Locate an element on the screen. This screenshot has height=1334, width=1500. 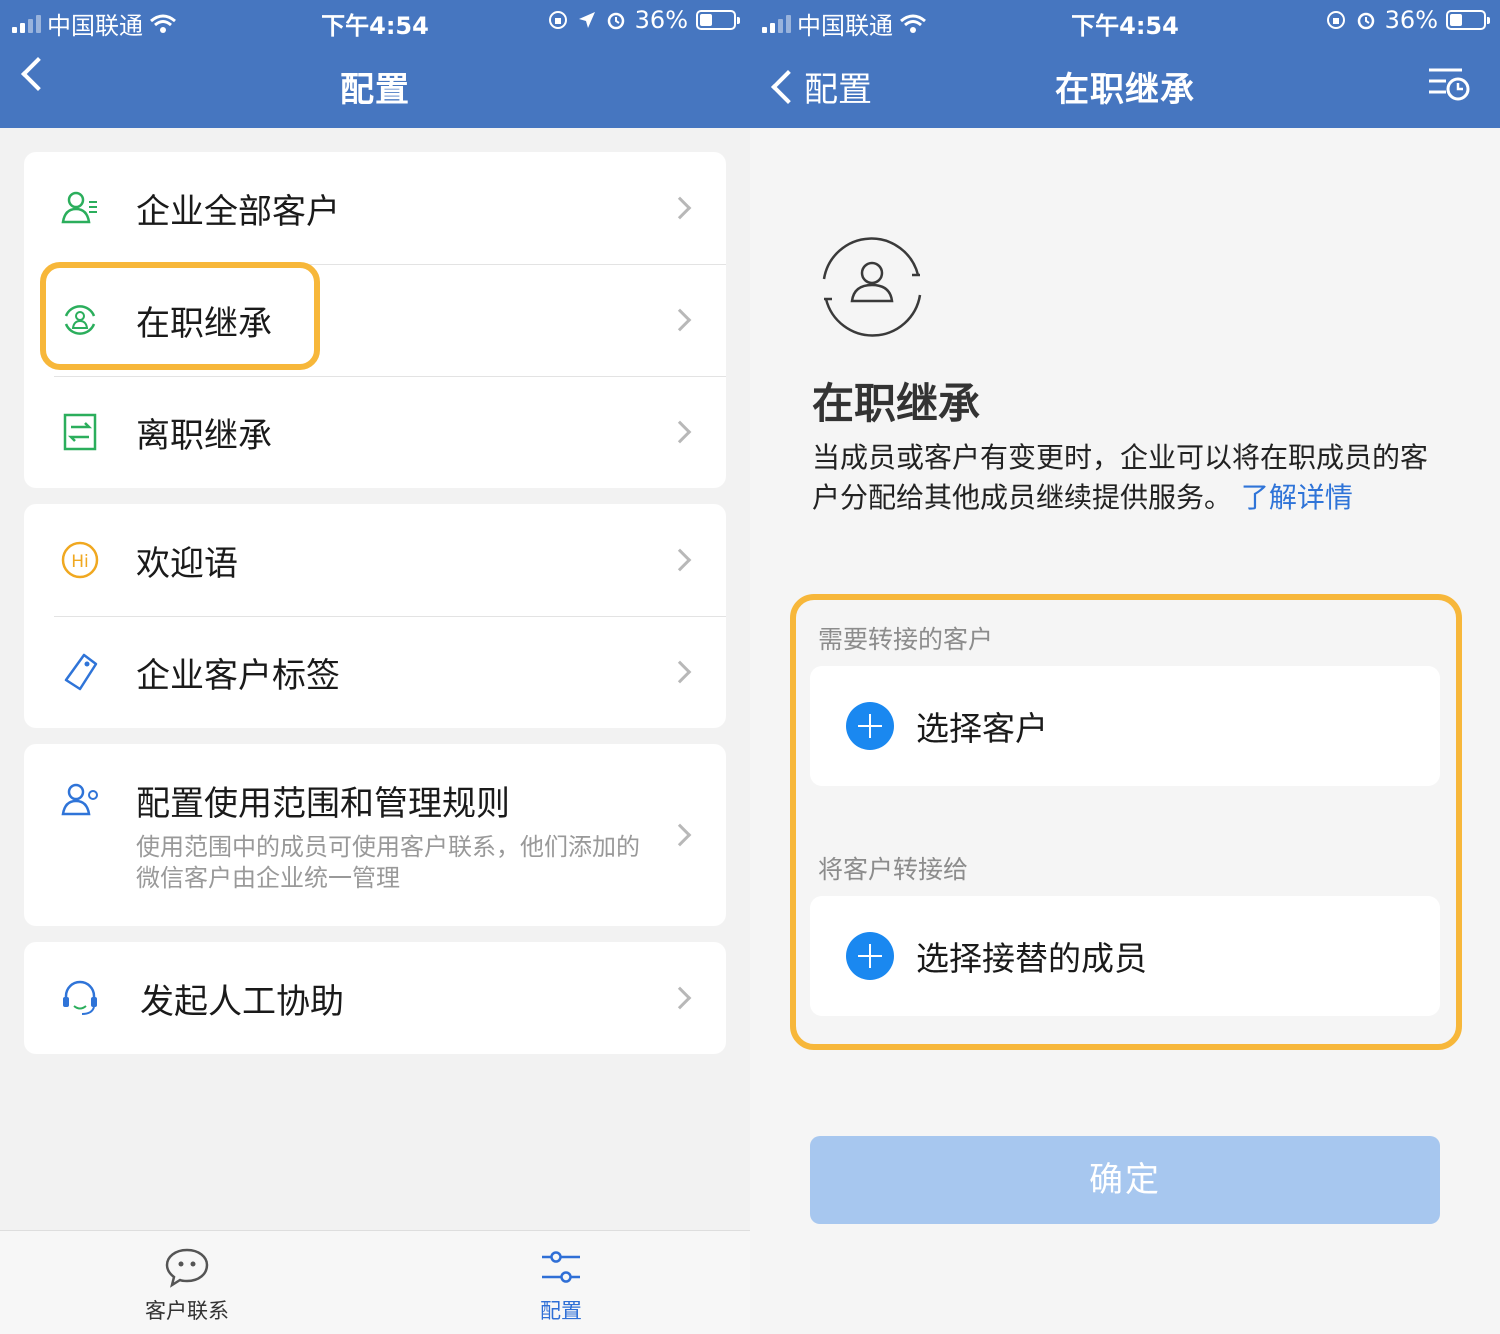
chat-bubble-icon is located at coordinates (187, 1268).